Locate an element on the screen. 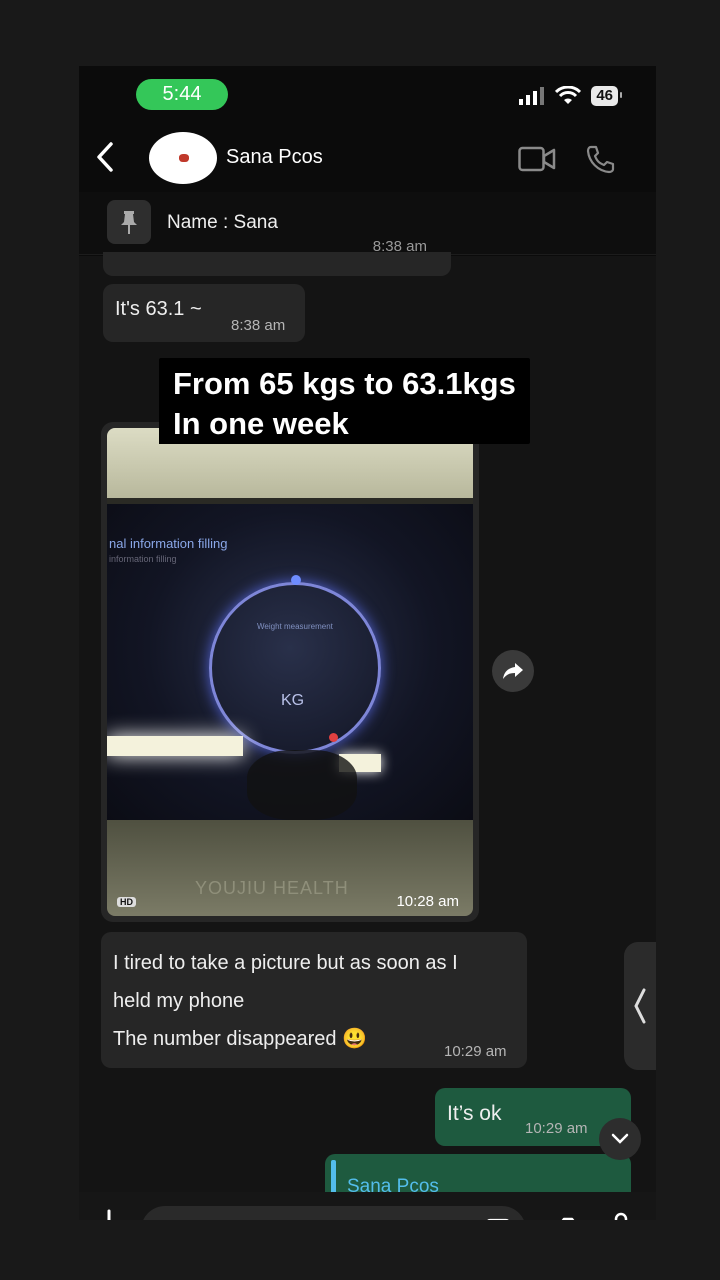  unit-label: KG is located at coordinates (293, 700).